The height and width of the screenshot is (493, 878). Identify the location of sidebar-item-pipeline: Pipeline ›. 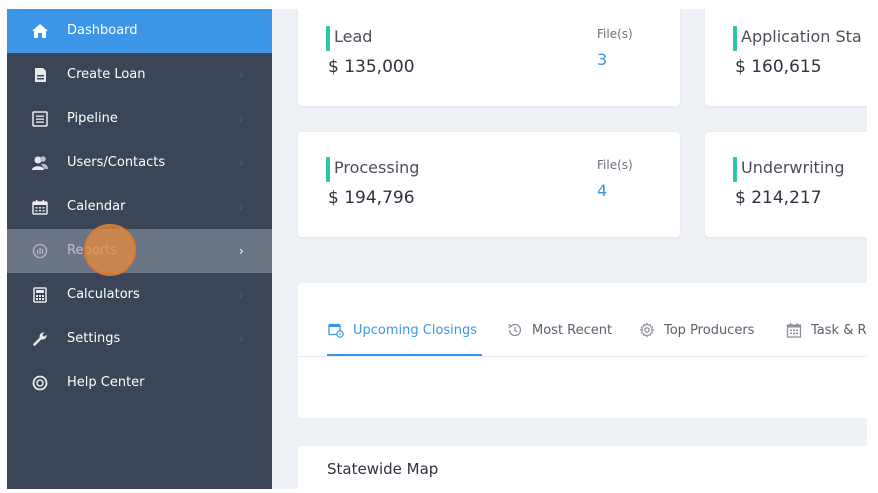
(139, 119).